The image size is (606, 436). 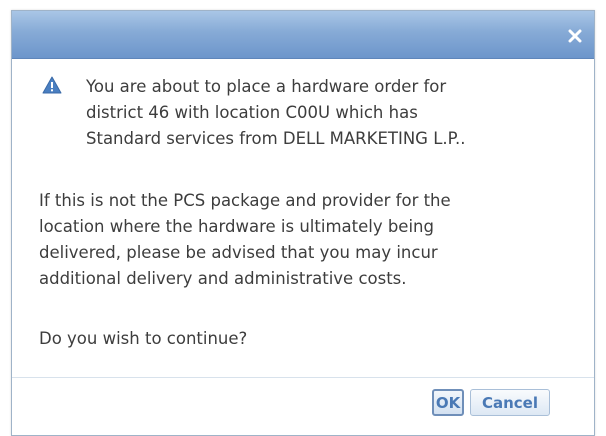 I want to click on close-button, so click(x=575, y=36).